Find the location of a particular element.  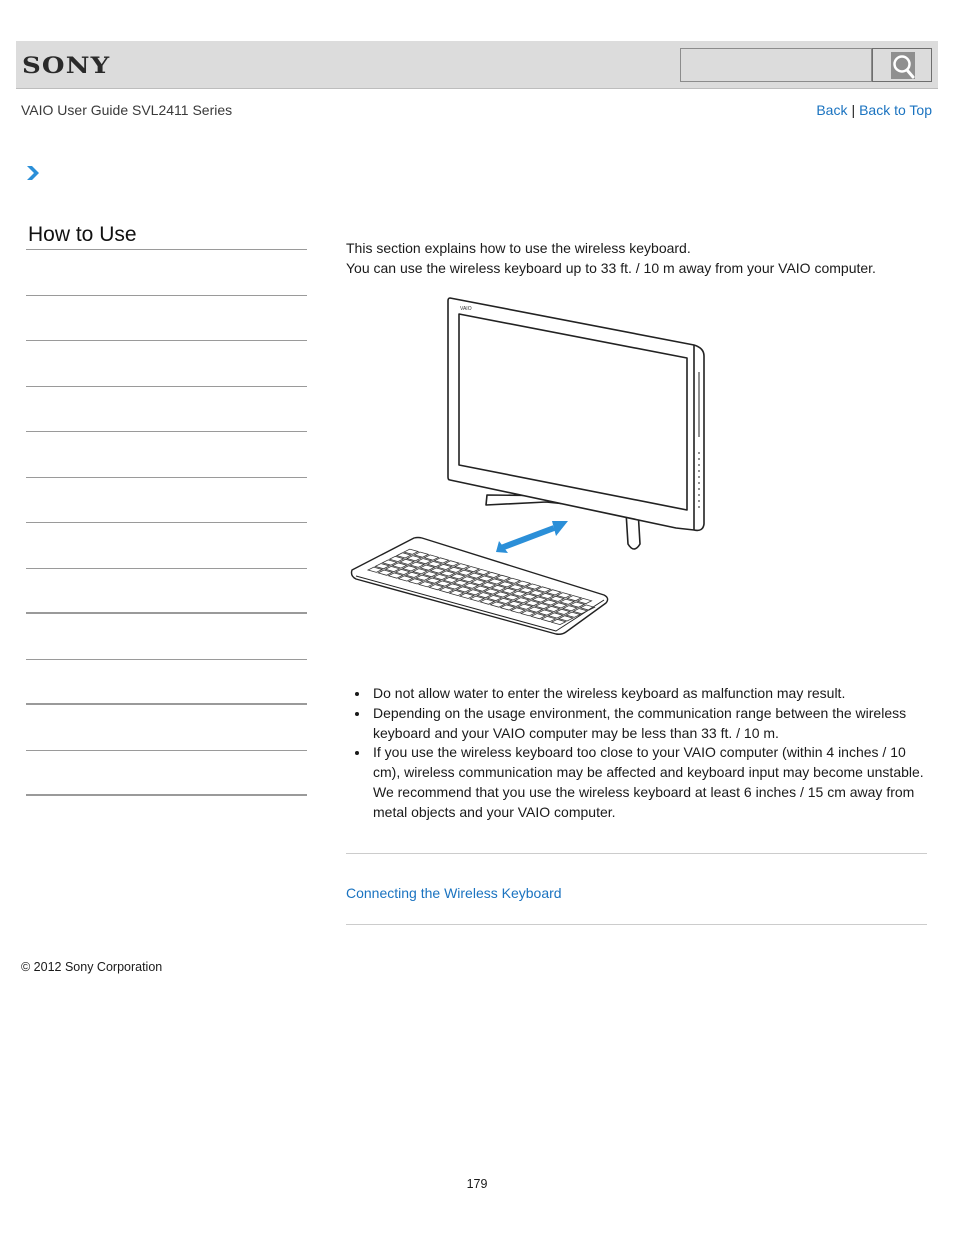

header-bar: SONY is located at coordinates (477, 65).